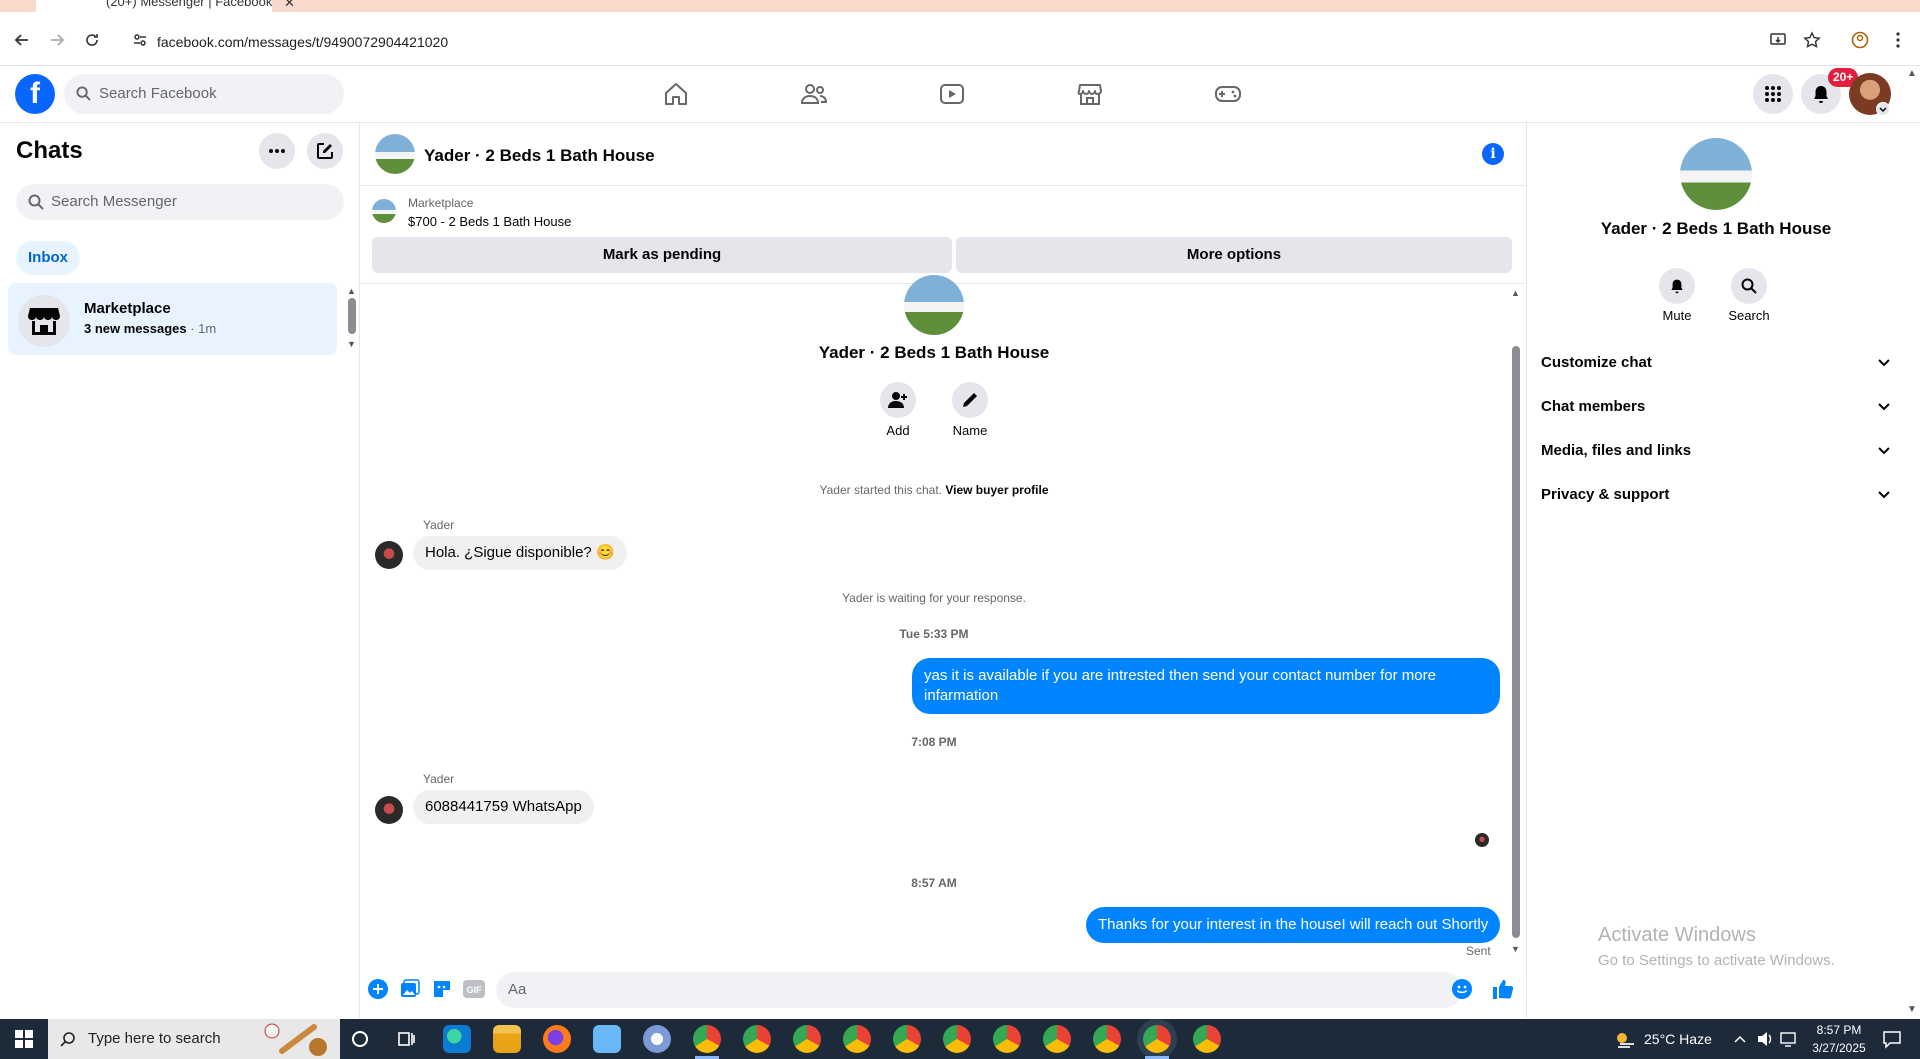  I want to click on task-view-icon, so click(406, 1039).